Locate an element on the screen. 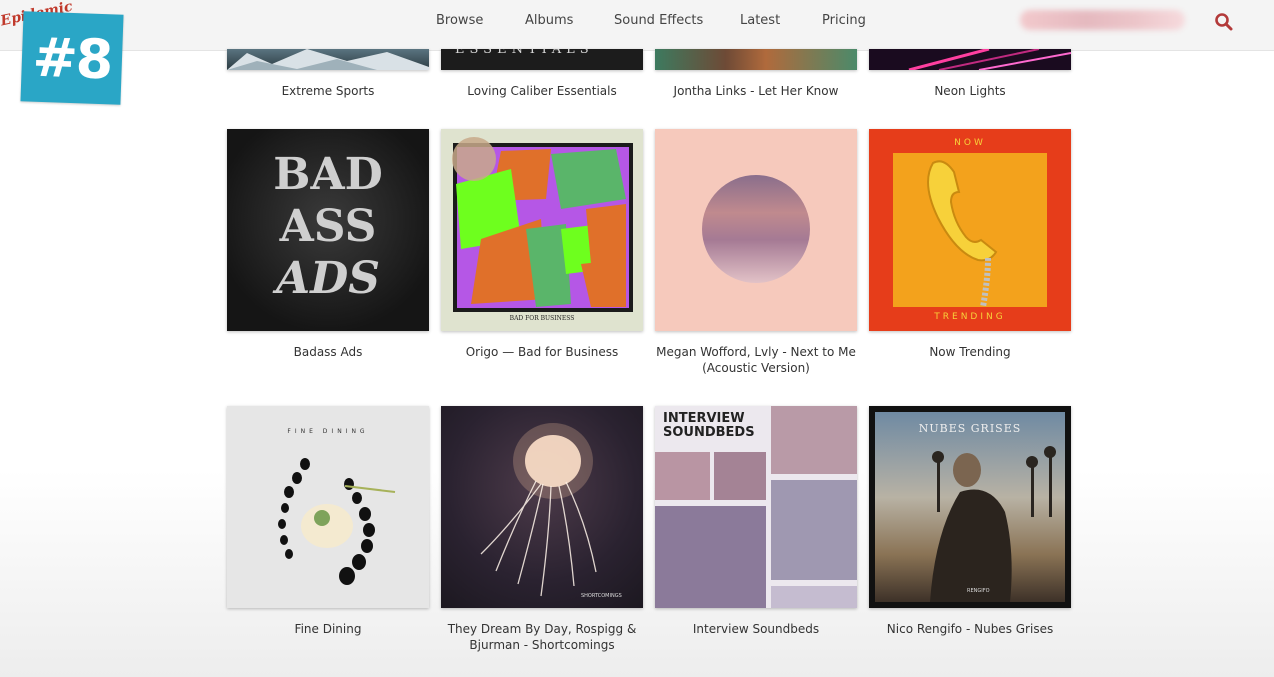 The height and width of the screenshot is (677, 1274). search-icon is located at coordinates (1224, 22).